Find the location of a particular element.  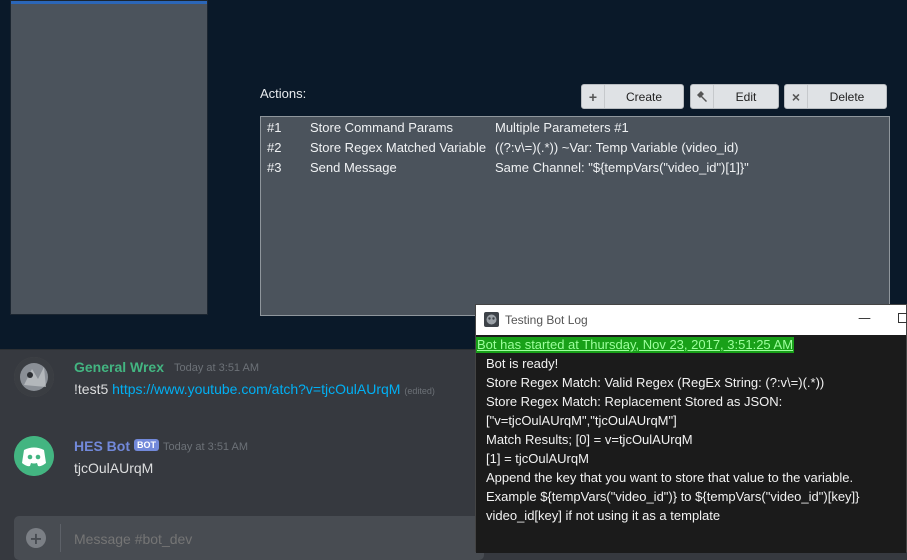

delete-button: × Delete is located at coordinates (835, 96).